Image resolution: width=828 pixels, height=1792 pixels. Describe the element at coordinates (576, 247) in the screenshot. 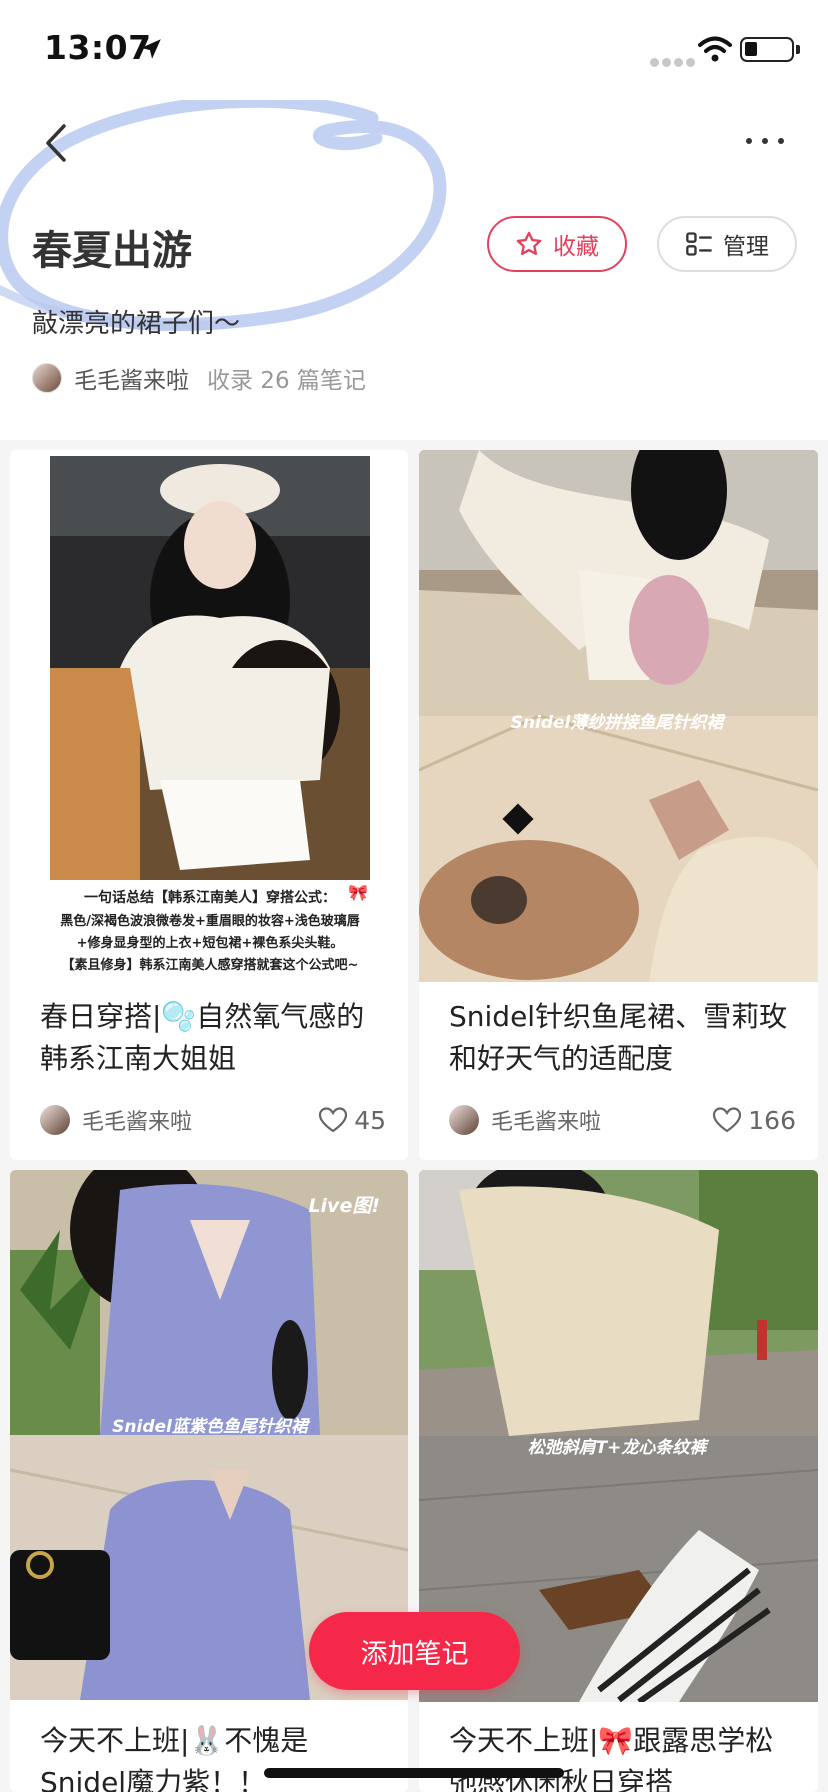

I see `favorite-label: 收藏` at that location.